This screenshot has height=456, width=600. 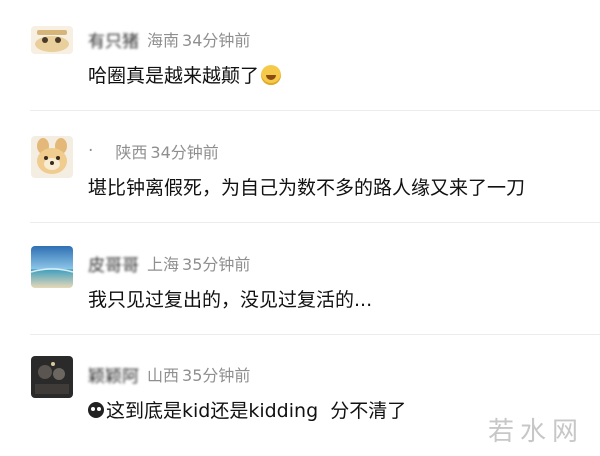 What do you see at coordinates (90, 151) in the screenshot?
I see `username: ·` at bounding box center [90, 151].